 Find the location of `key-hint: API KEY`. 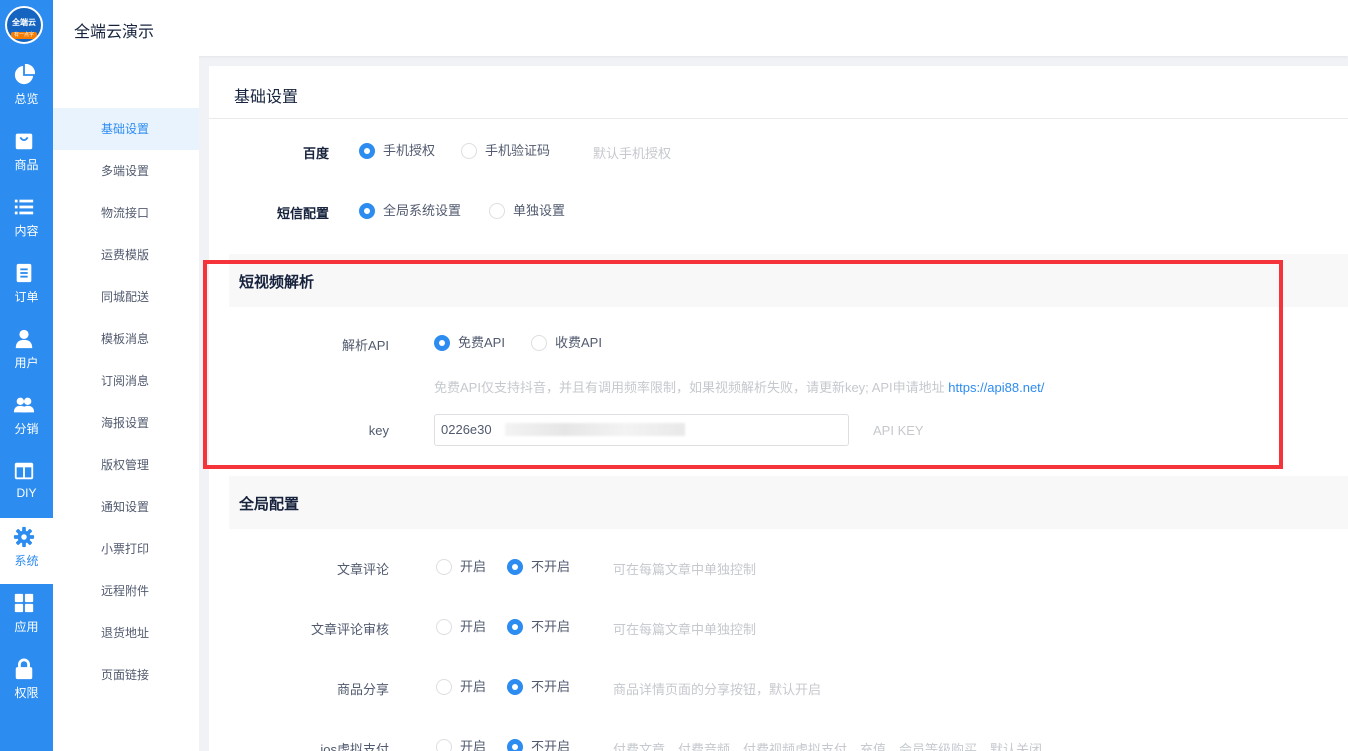

key-hint: API KEY is located at coordinates (898, 430).